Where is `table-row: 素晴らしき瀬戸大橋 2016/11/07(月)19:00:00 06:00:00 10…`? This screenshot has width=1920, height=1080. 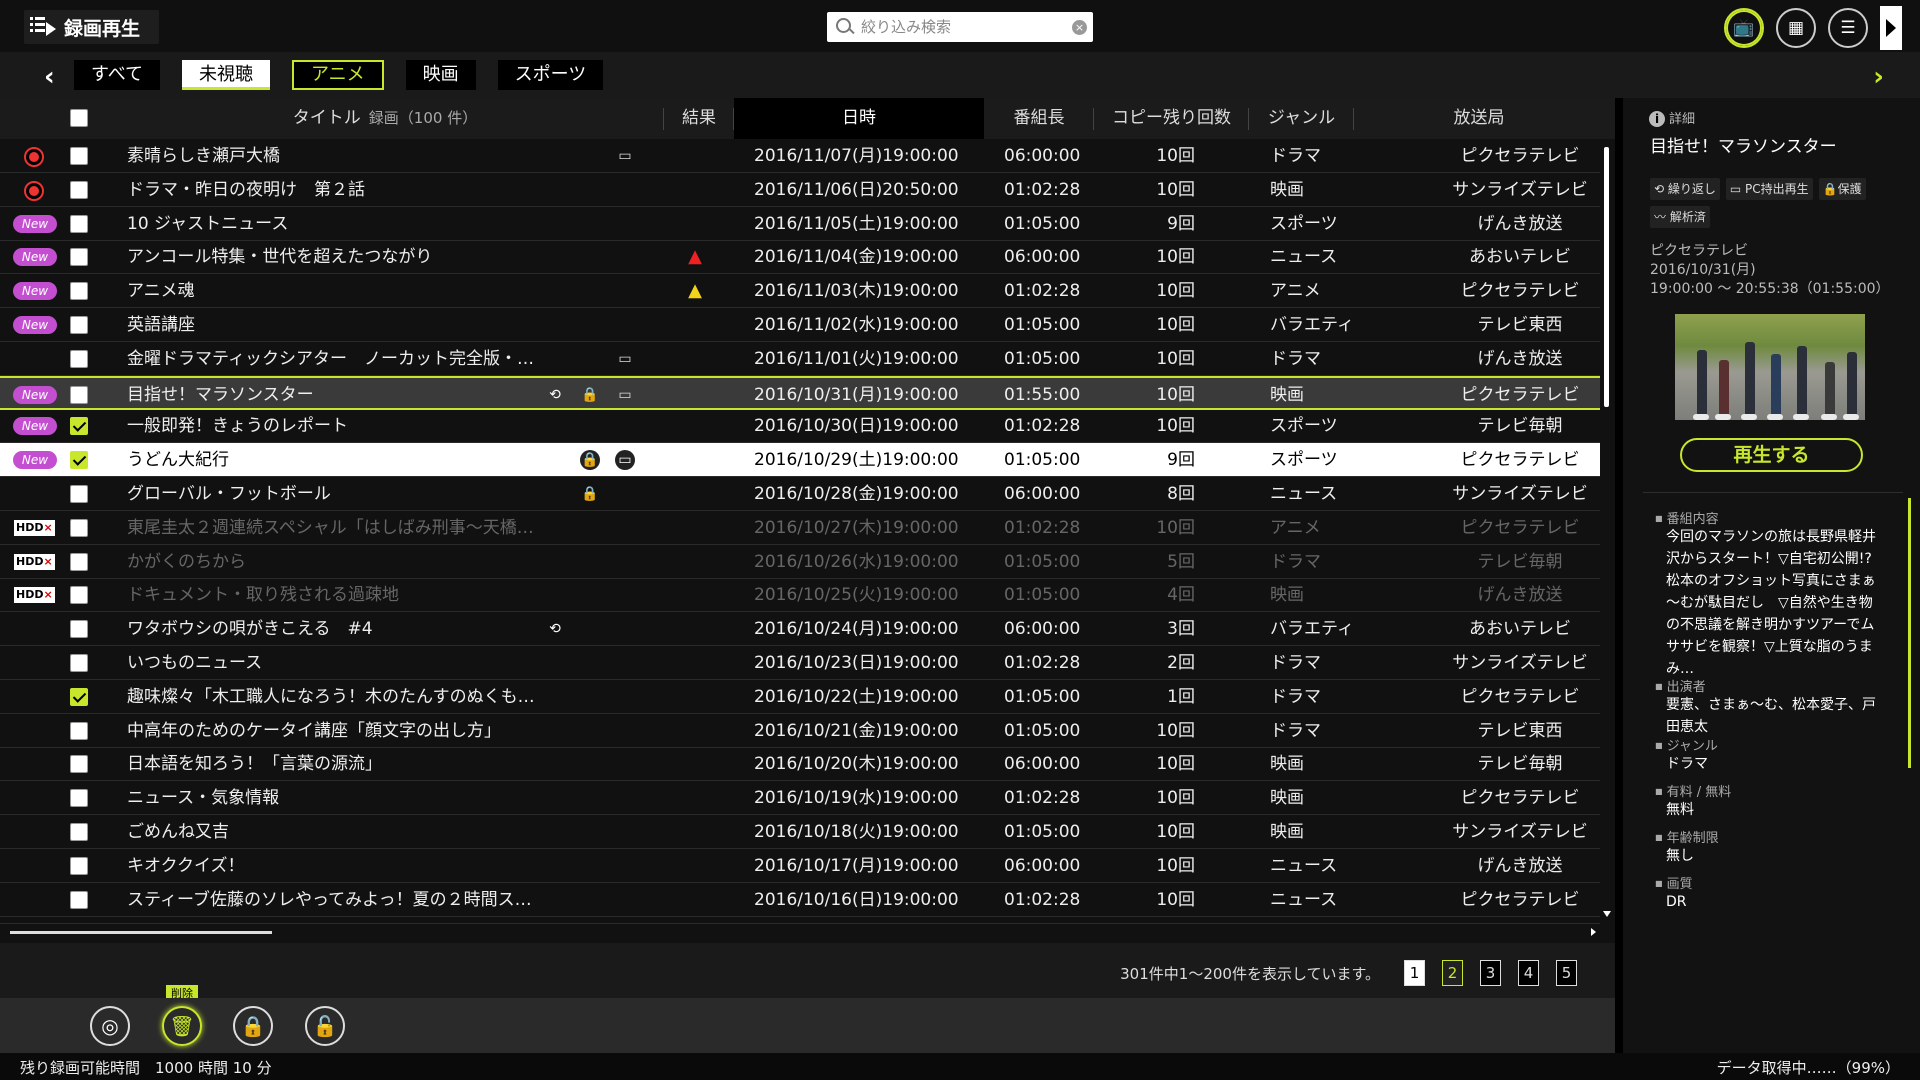 table-row: 素晴らしき瀬戸大橋 2016/11/07(月)19:00:00 06:00:00 10… is located at coordinates (800, 156).